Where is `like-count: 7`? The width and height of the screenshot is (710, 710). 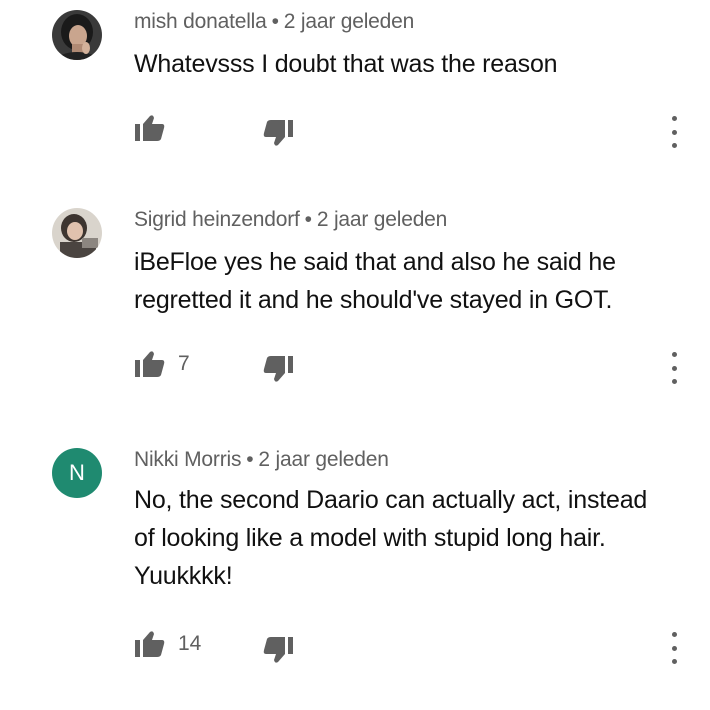 like-count: 7 is located at coordinates (184, 363).